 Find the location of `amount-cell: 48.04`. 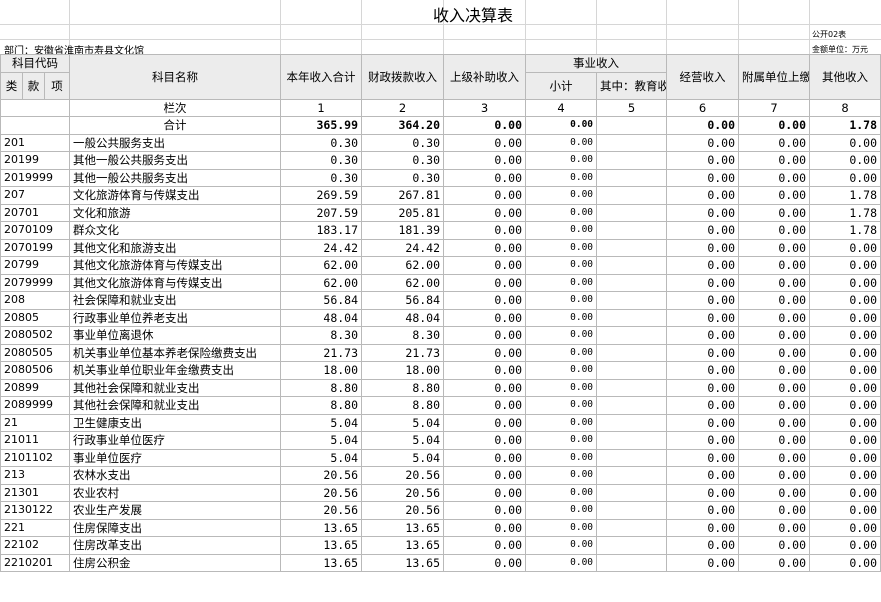

amount-cell: 48.04 is located at coordinates (321, 317).